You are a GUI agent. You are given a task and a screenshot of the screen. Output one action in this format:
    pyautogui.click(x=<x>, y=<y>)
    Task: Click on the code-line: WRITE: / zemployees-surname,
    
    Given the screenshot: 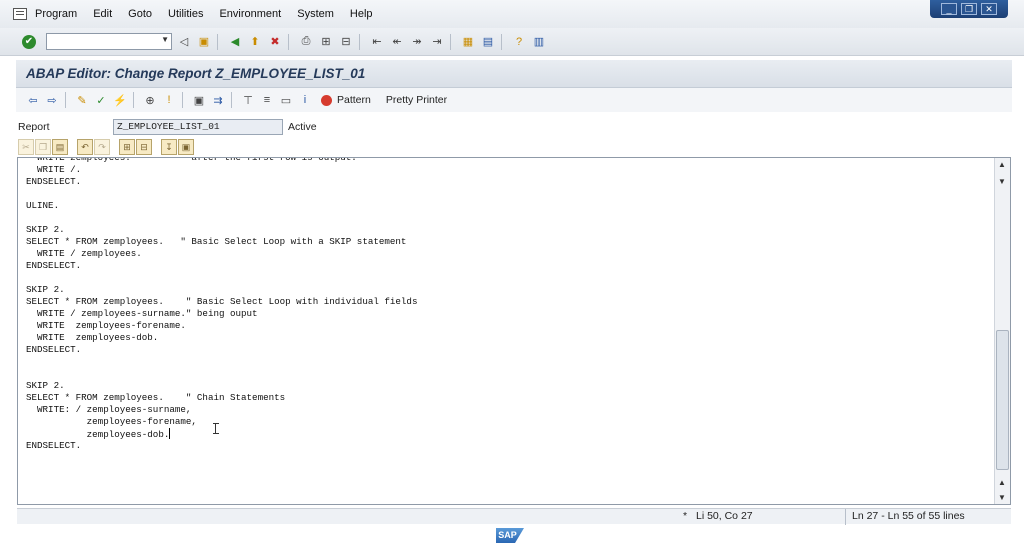 What is the action you would take?
    pyautogui.click(x=506, y=410)
    